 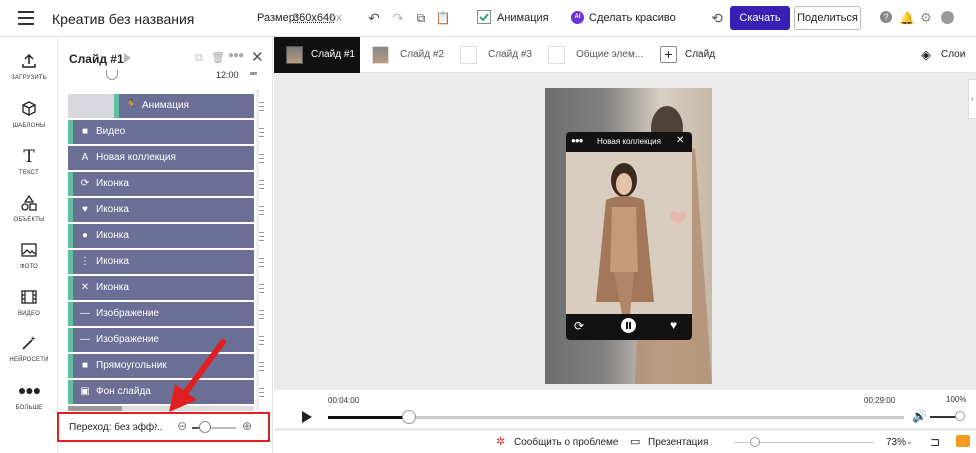 What do you see at coordinates (523, 18) in the screenshot?
I see `animation-label: Анимация` at bounding box center [523, 18].